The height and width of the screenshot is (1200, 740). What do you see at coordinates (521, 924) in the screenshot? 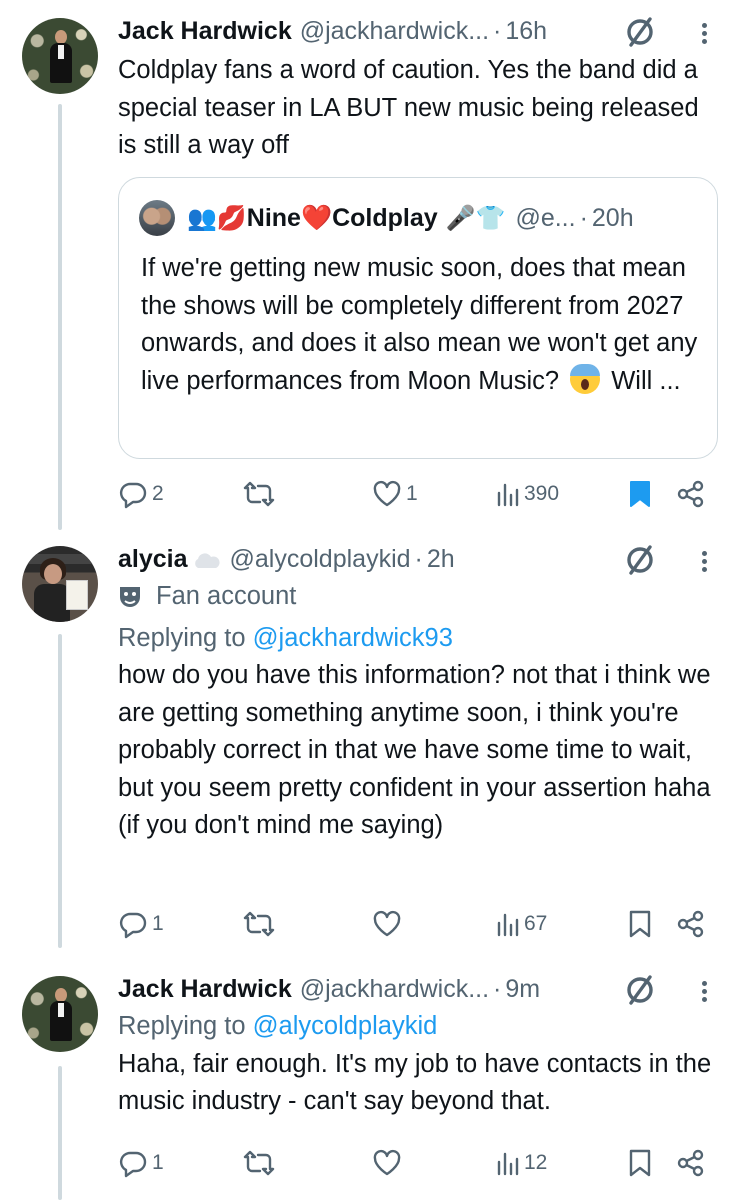
I see `views-button: 67` at bounding box center [521, 924].